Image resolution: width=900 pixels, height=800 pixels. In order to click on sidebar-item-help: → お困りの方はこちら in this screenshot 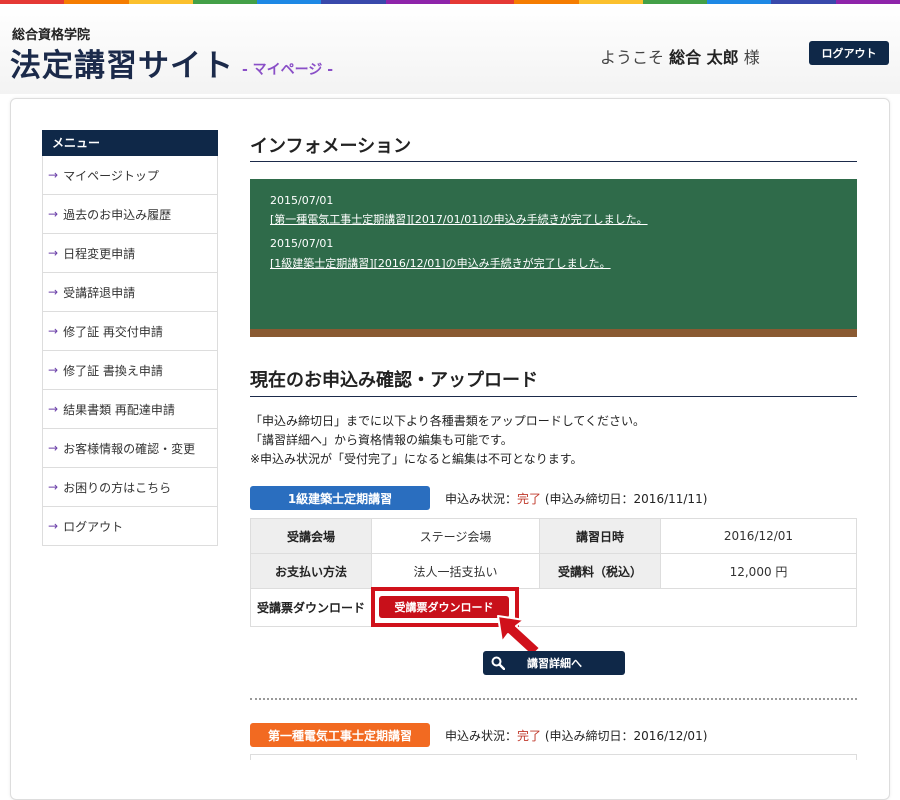, I will do `click(130, 487)`.